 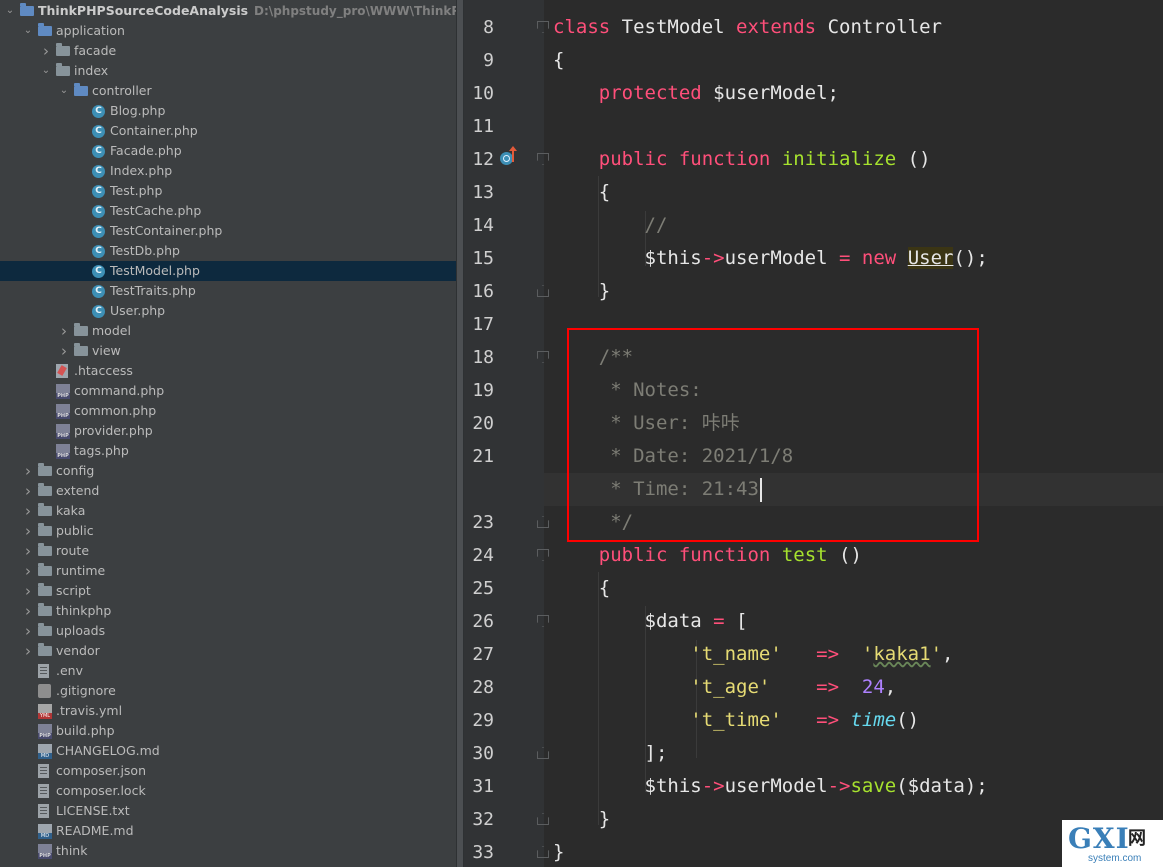 I want to click on tree-file-item: C Container.php, so click(x=228, y=131).